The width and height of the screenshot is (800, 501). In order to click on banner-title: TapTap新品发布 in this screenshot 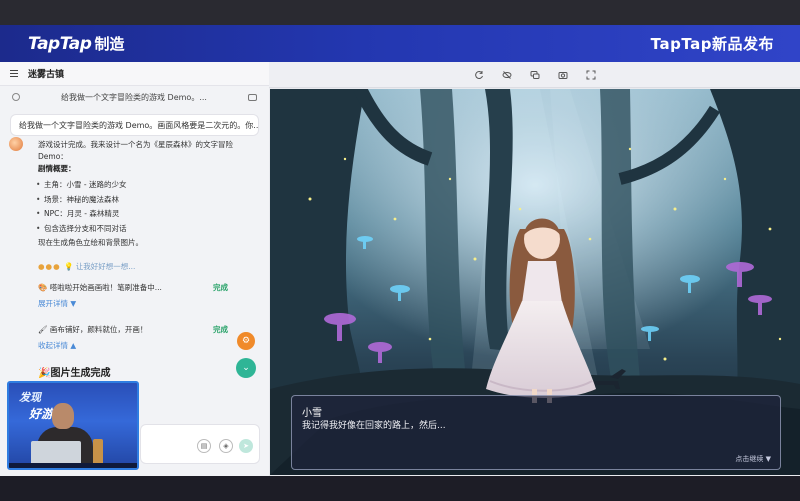, I will do `click(712, 44)`.